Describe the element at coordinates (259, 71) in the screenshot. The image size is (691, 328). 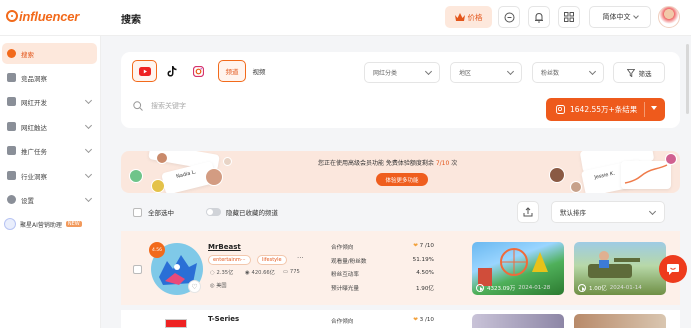
I see `tab-video: 视频` at that location.